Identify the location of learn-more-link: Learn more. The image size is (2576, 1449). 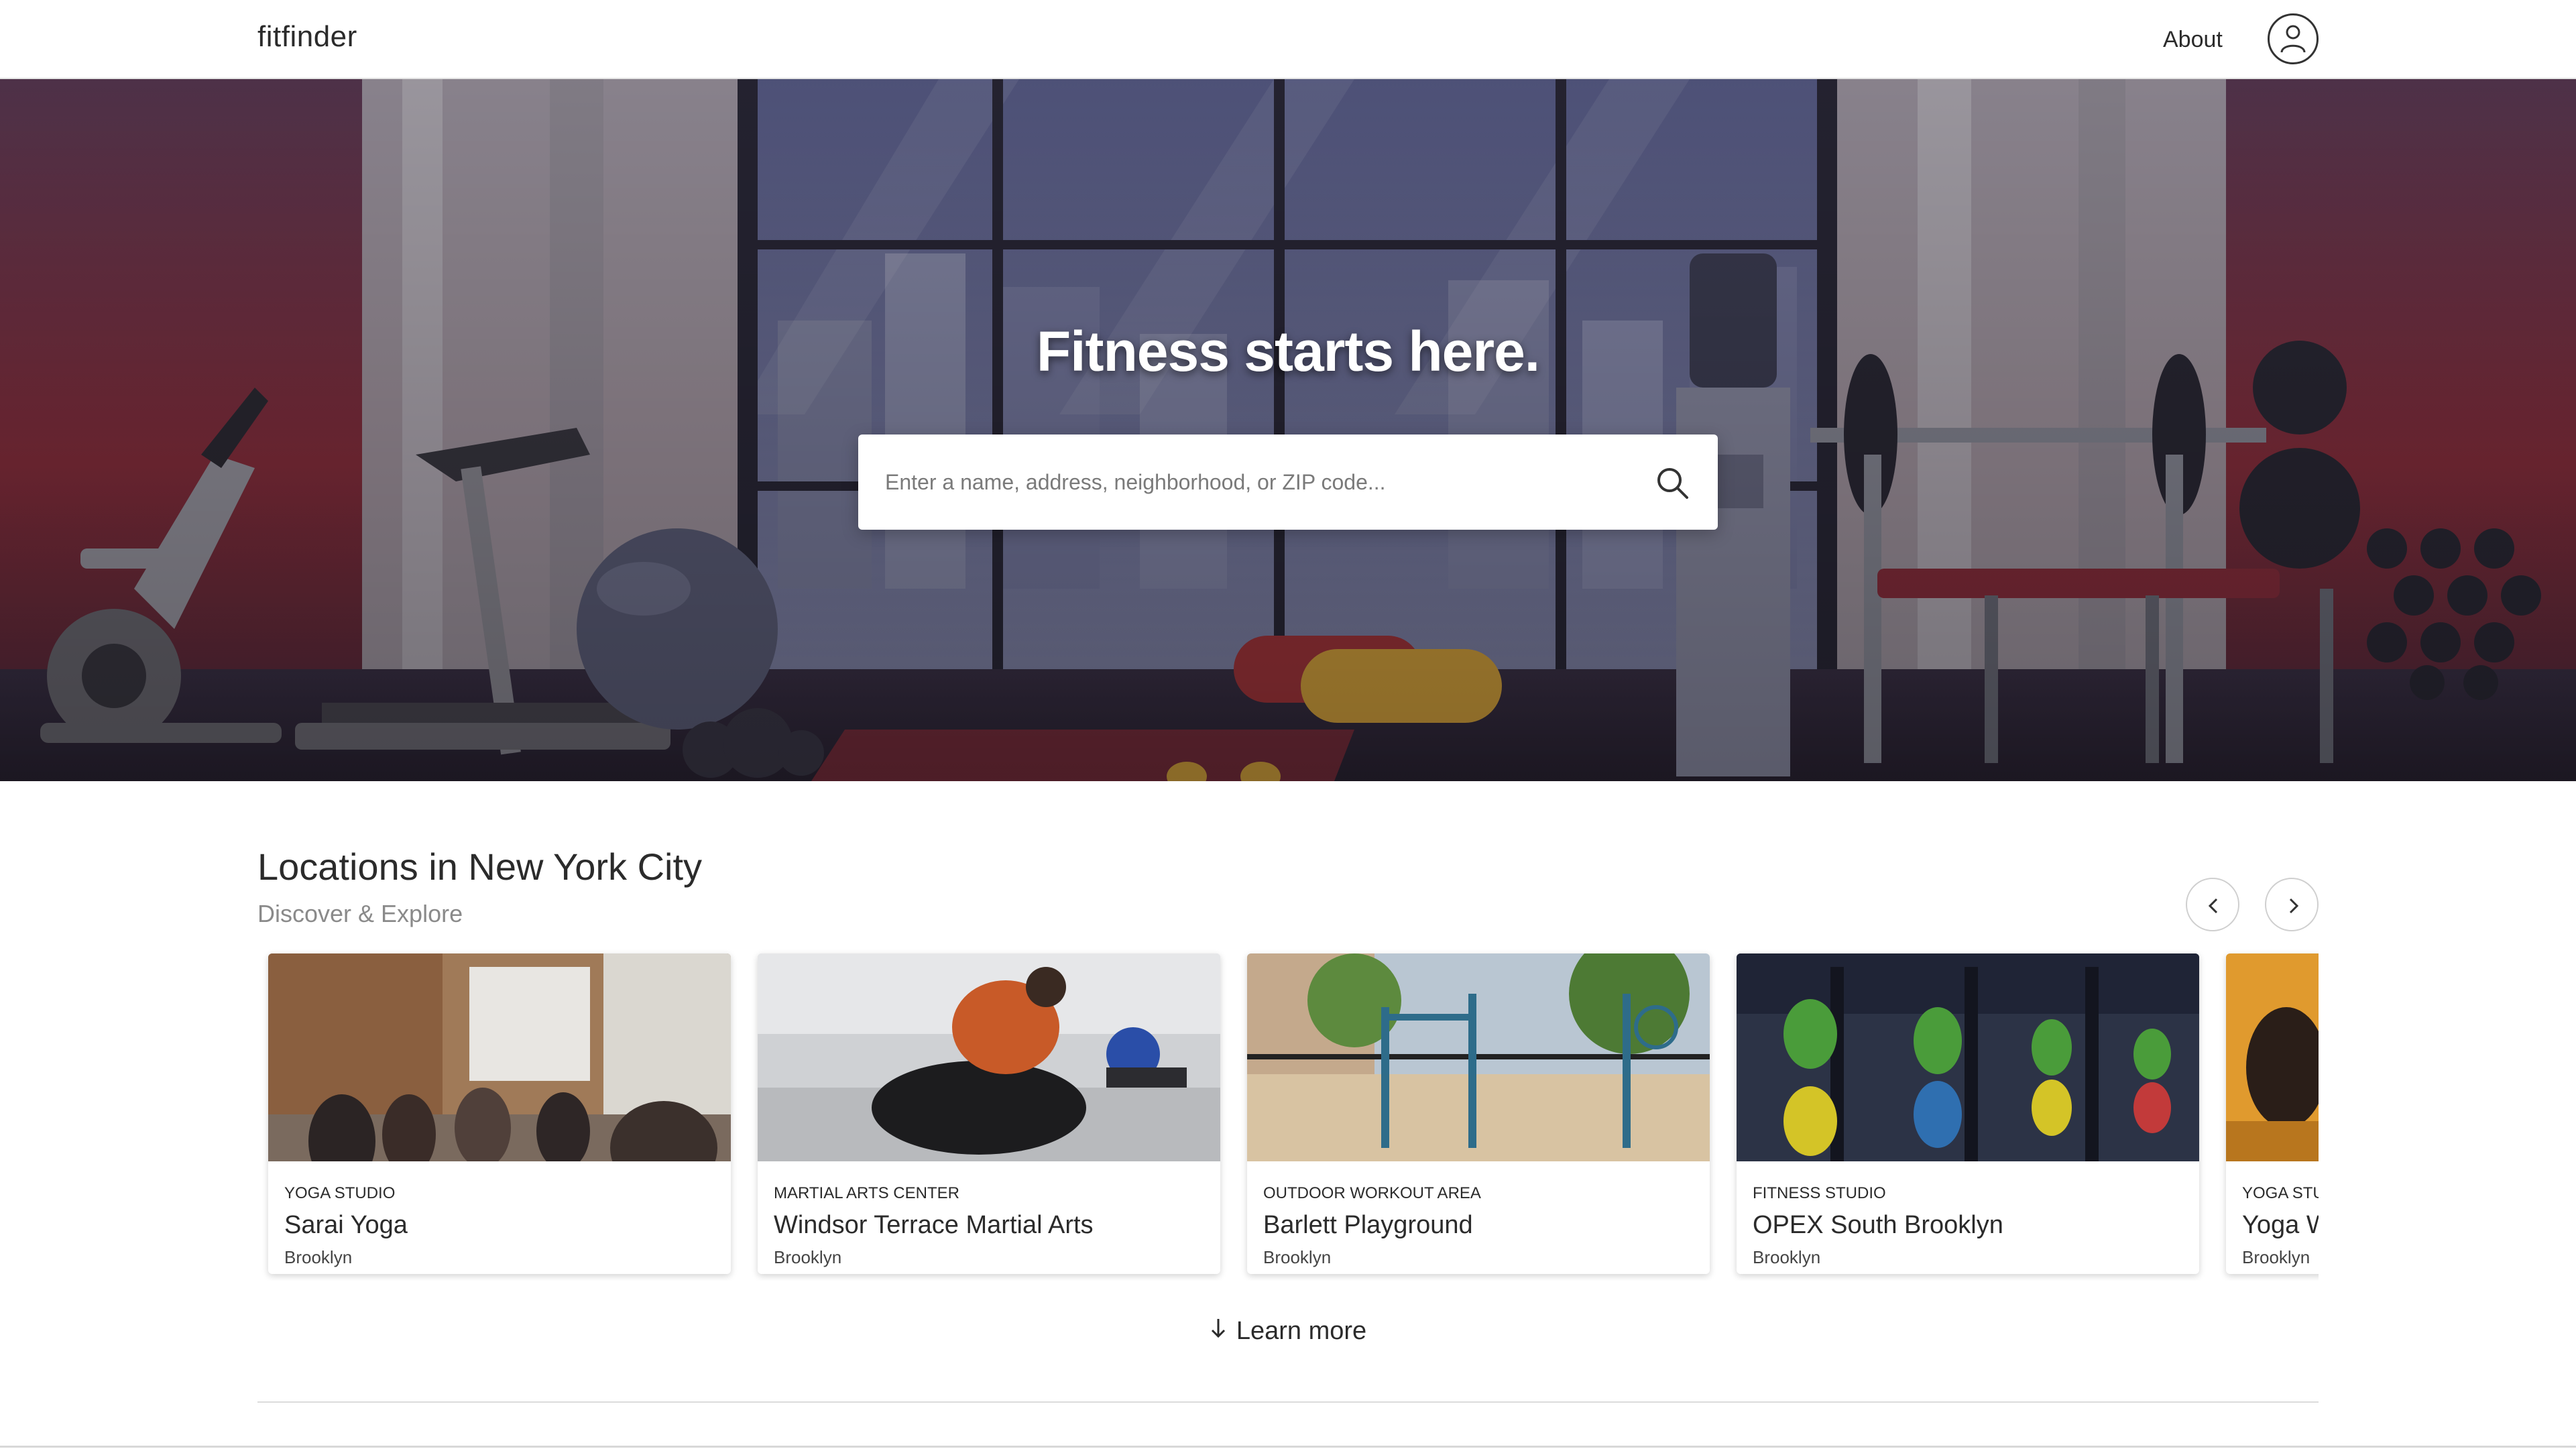
(1288, 1332).